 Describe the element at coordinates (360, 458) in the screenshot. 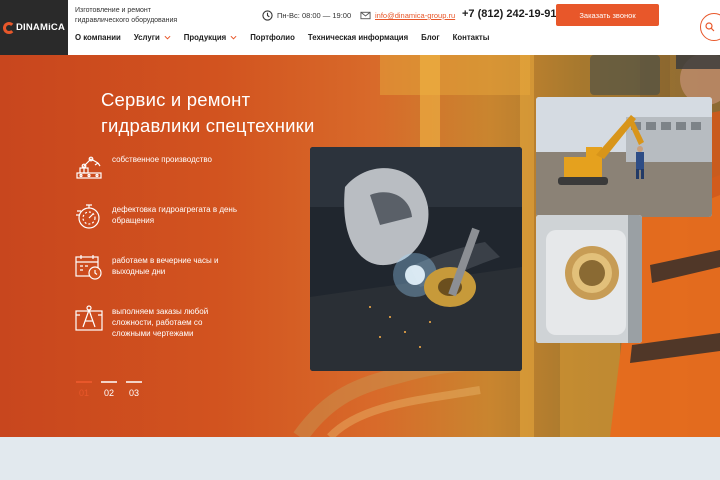

I see `next-section-strip` at that location.